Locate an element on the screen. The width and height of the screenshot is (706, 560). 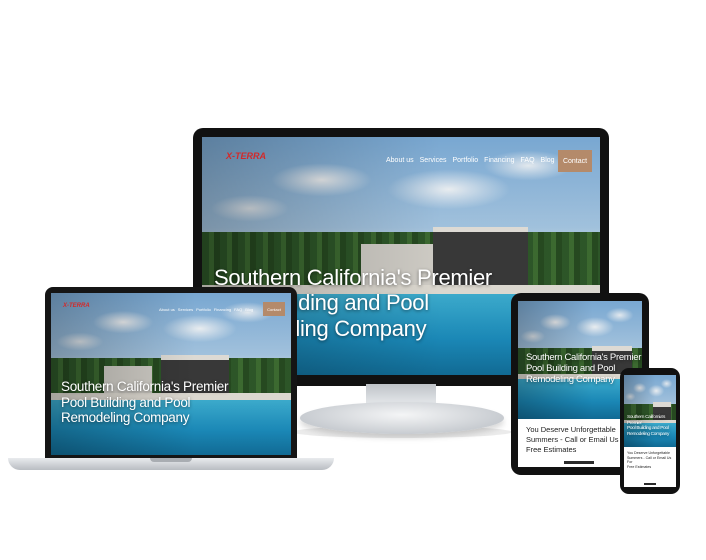
laptop-notch is located at coordinates (171, 460).